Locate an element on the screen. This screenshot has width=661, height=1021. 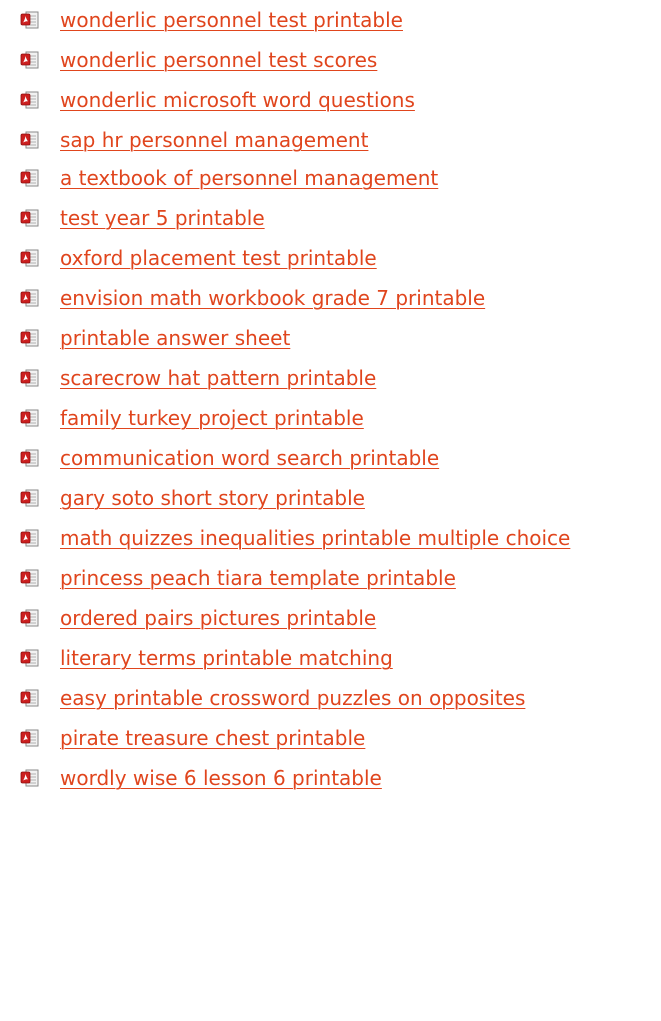
list-item-7: oxford placement test printable is located at coordinates (330, 258).